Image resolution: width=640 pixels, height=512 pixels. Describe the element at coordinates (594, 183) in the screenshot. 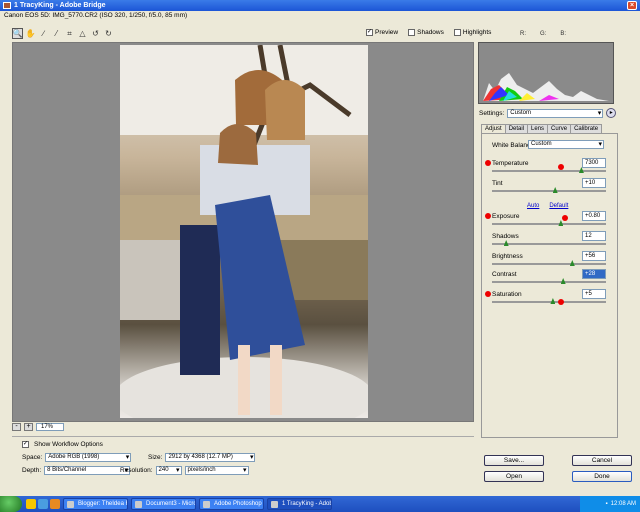

I see `tint-input: +10` at that location.